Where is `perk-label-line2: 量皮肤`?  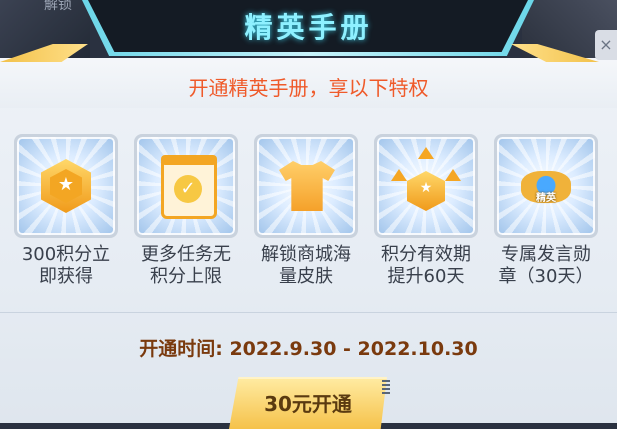 perk-label-line2: 量皮肤 is located at coordinates (306, 276).